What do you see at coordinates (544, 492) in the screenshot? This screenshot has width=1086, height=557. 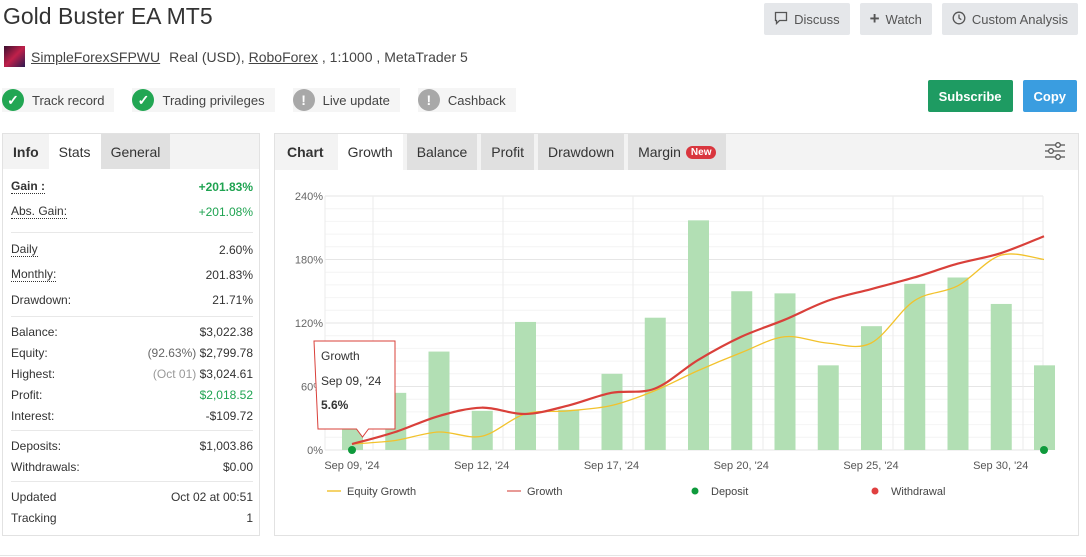 I see `legend-item: Growth` at bounding box center [544, 492].